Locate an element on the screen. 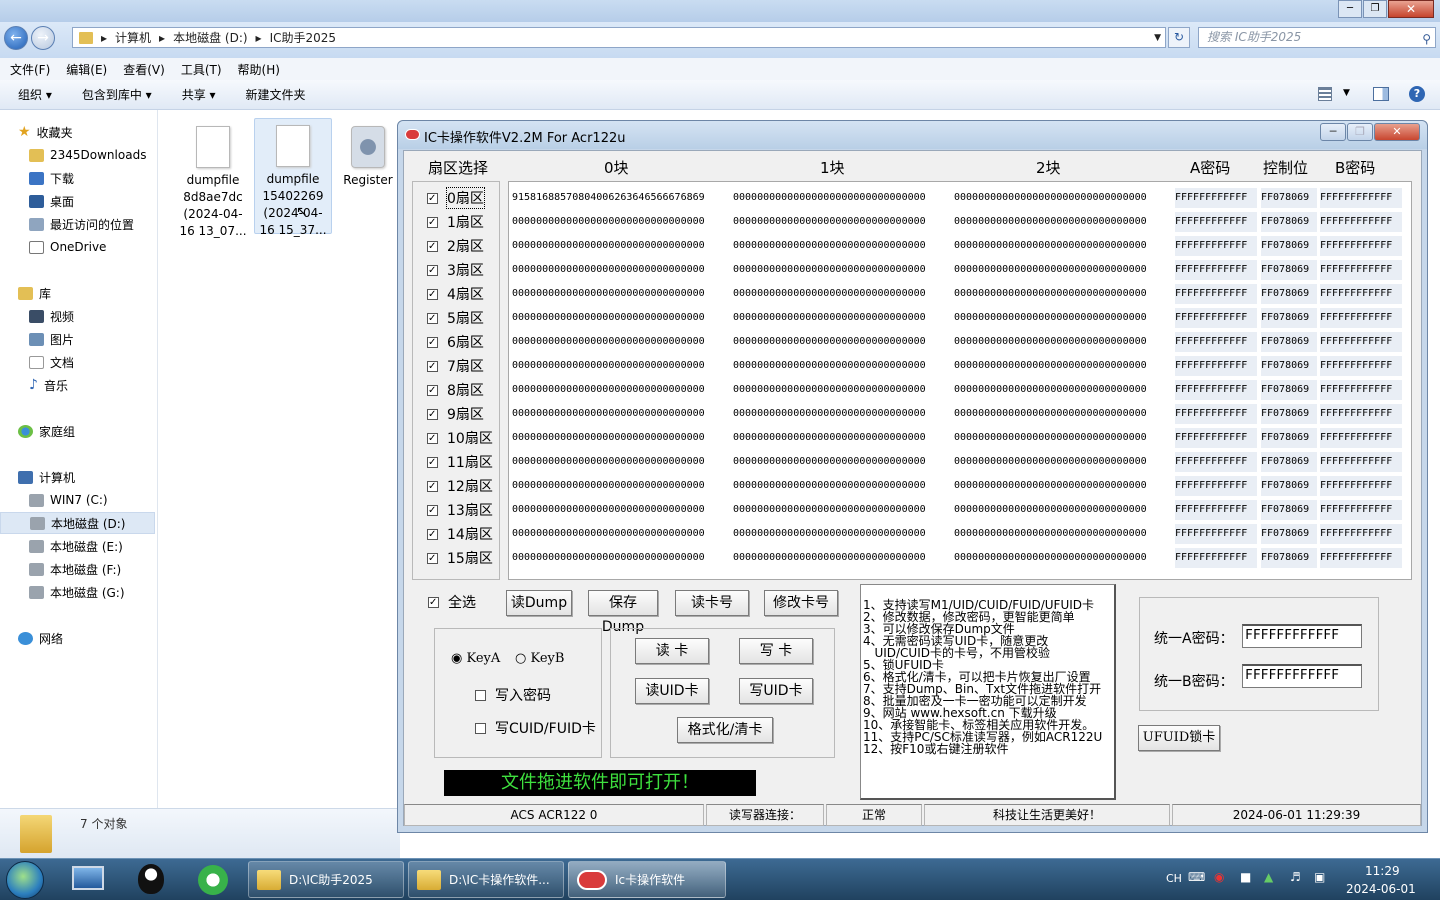 Image resolution: width=1440 pixels, height=900 pixels. breadcrumb-computer: 计算机 is located at coordinates (133, 37).